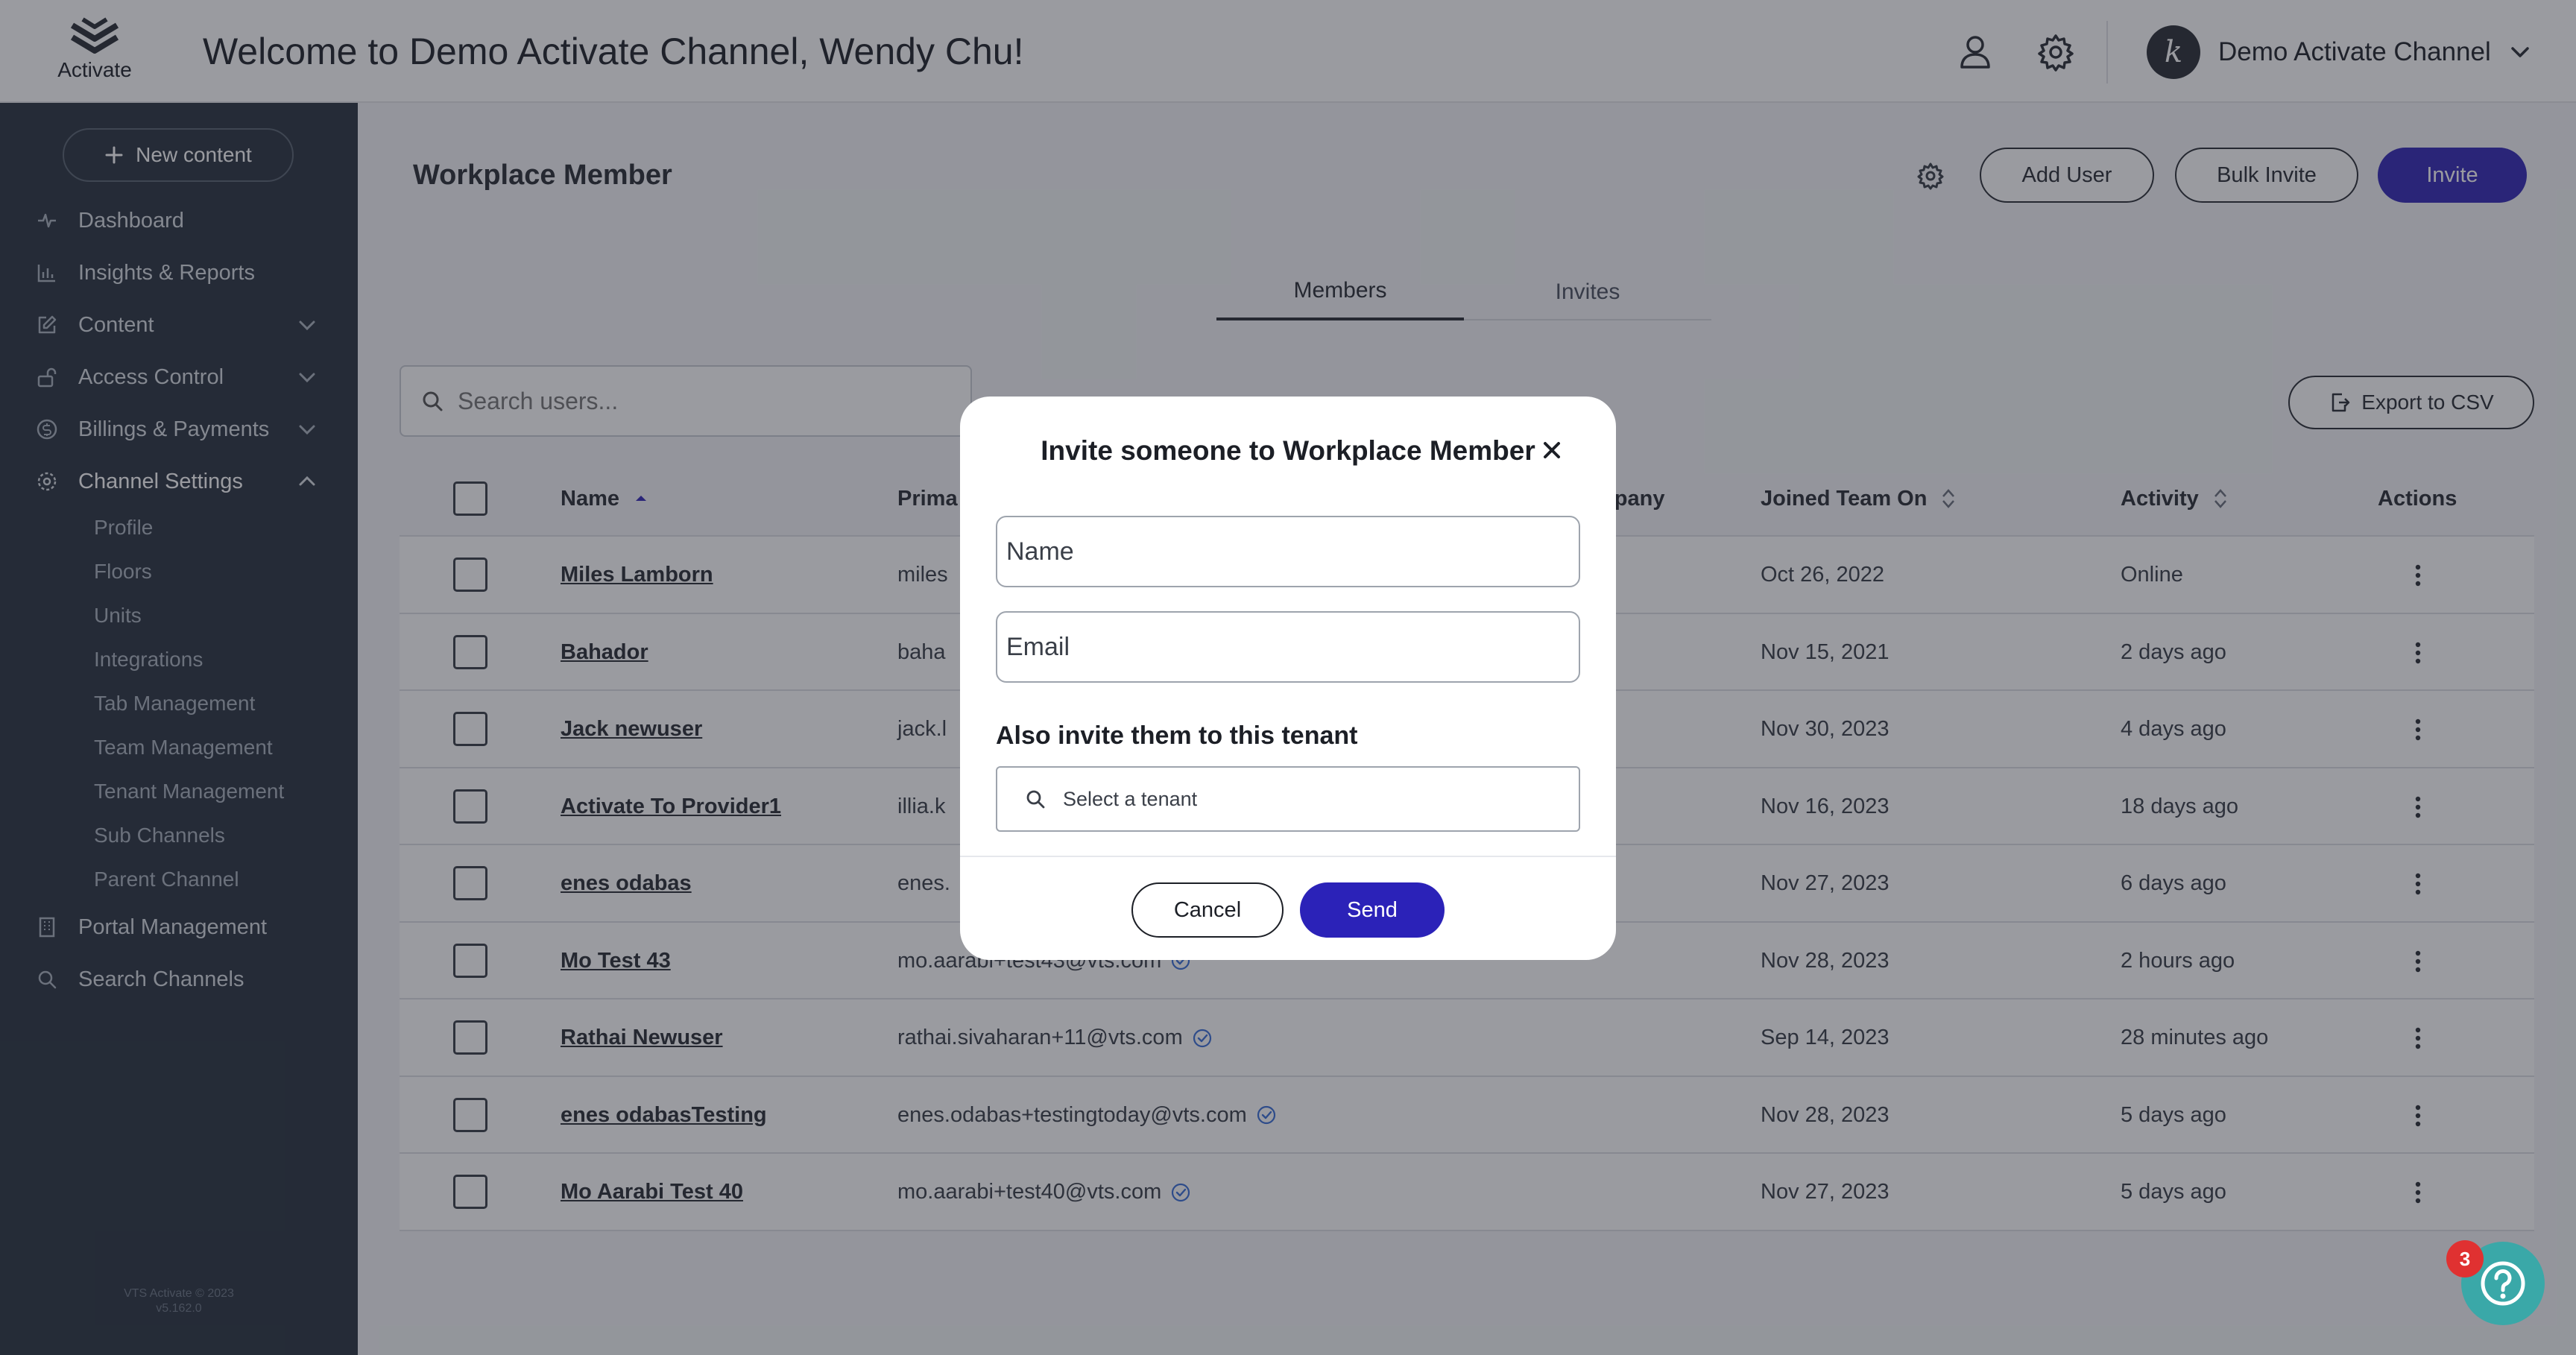  What do you see at coordinates (1130, 798) in the screenshot?
I see `tenant-select-placeholder: Select a tenant` at bounding box center [1130, 798].